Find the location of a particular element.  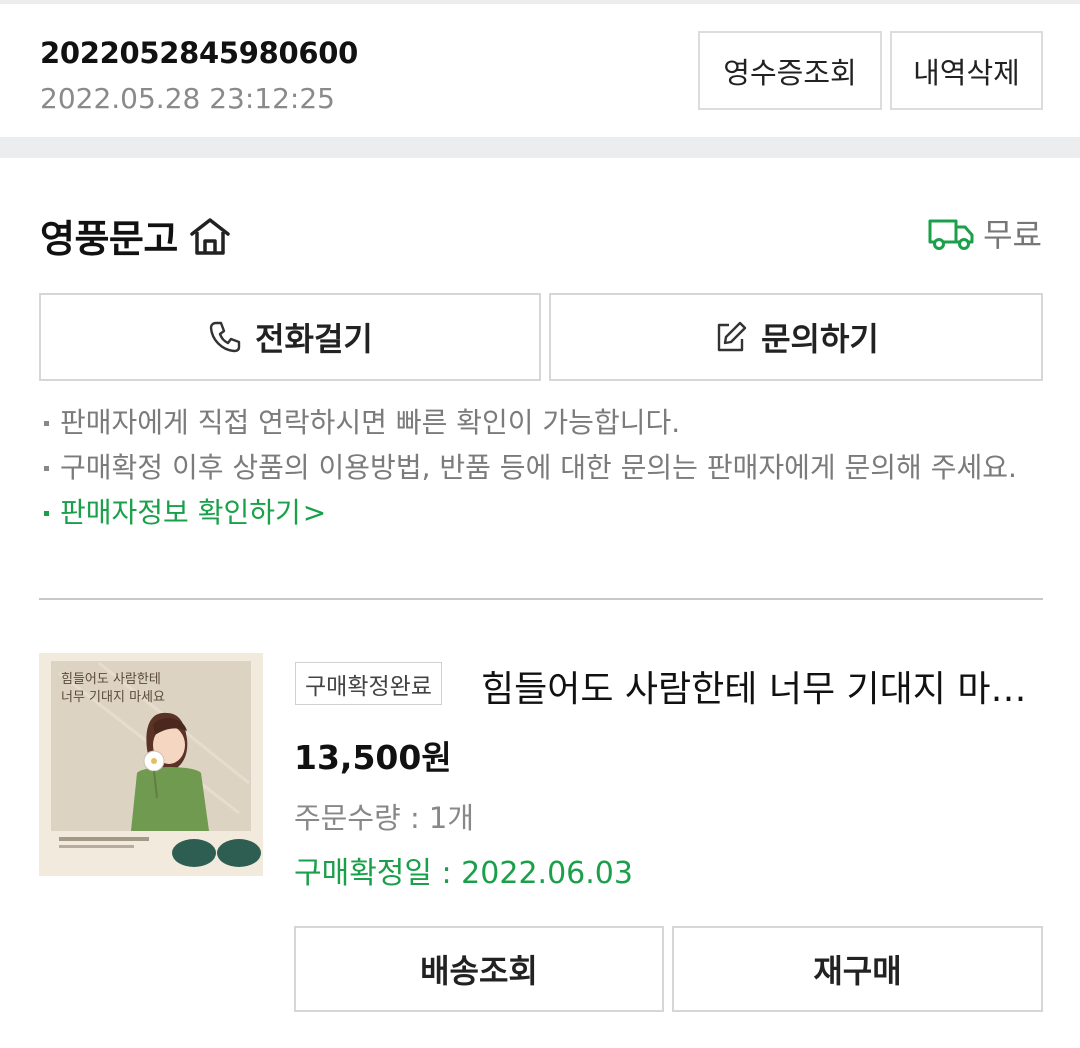

order-number: 2022052845980600 is located at coordinates (199, 53).